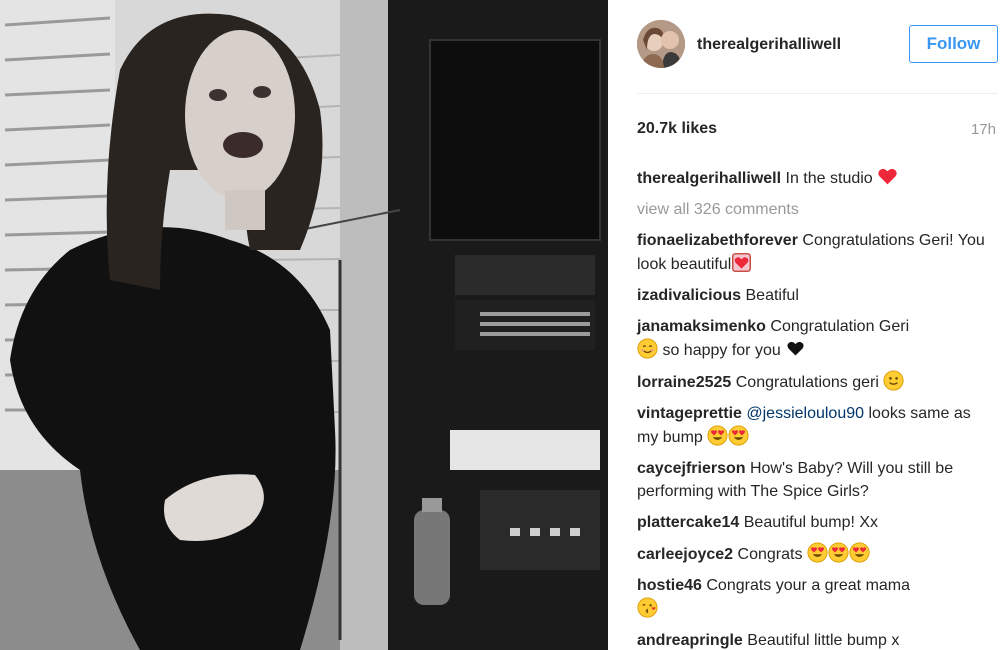 This screenshot has width=1000, height=650. Describe the element at coordinates (677, 129) in the screenshot. I see `likes-count: 20.7k likes` at that location.